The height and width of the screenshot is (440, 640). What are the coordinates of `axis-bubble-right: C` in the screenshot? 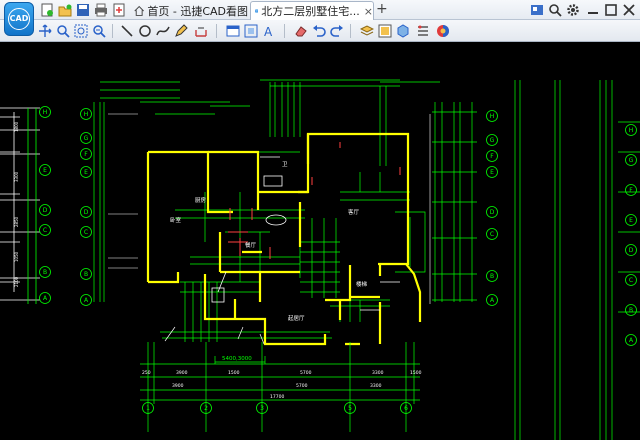 It's located at (492, 234).